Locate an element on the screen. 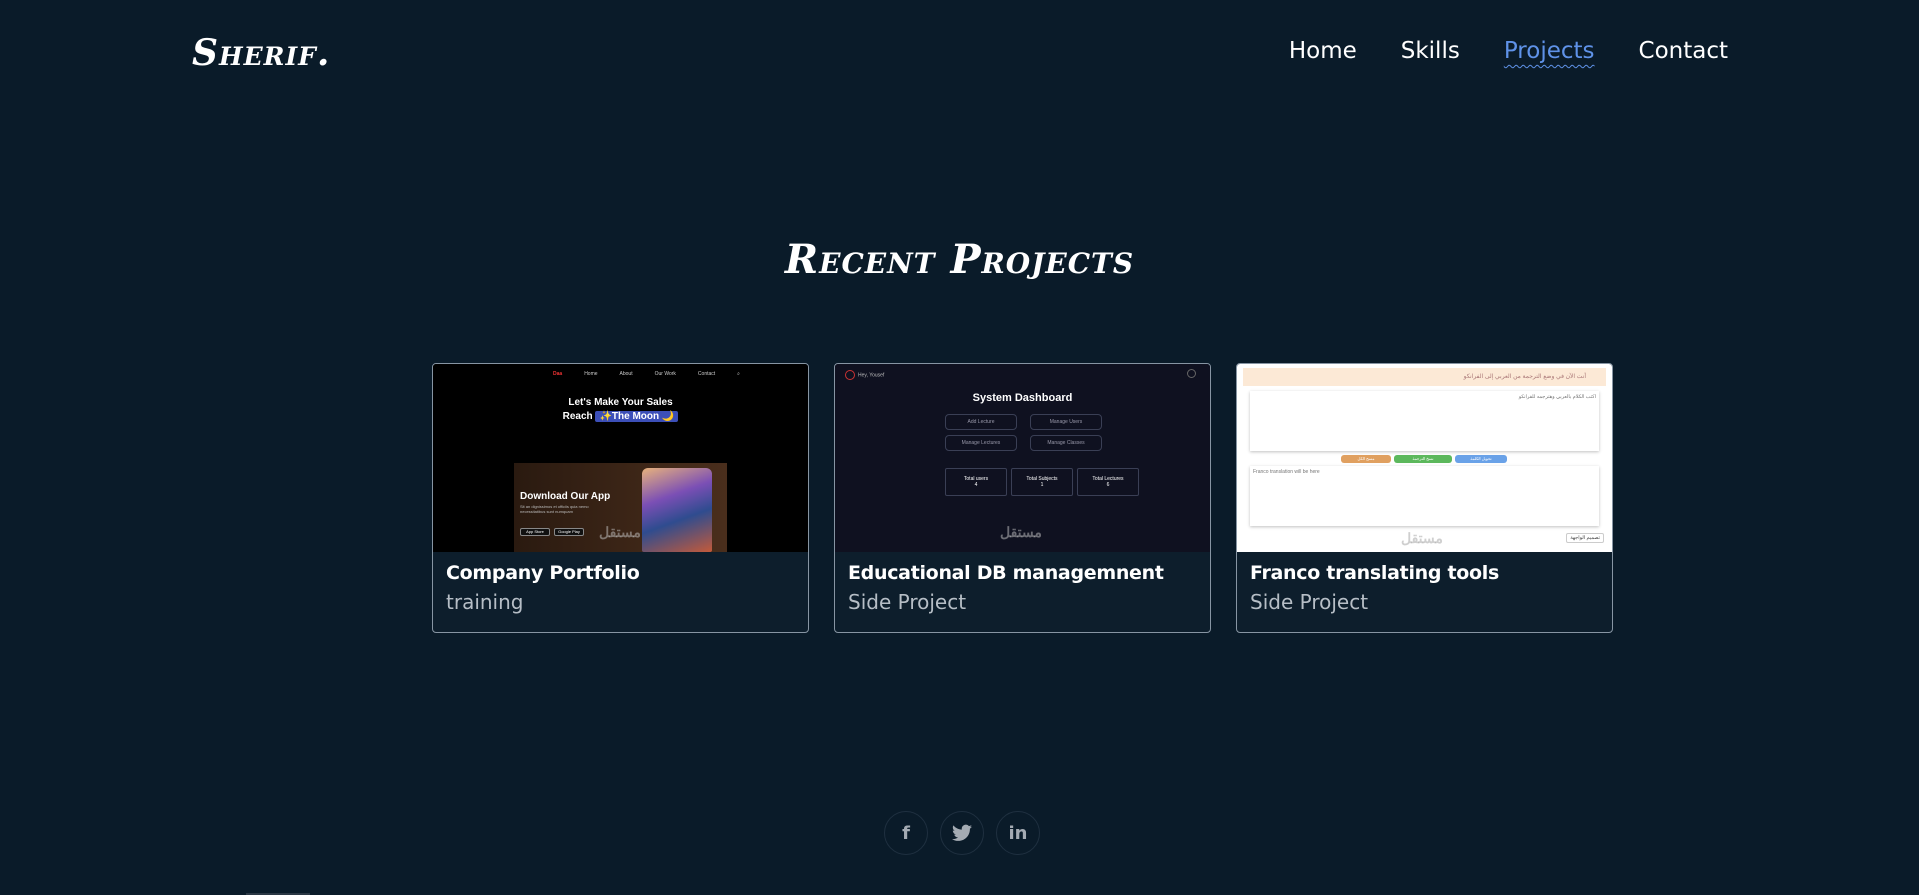 The height and width of the screenshot is (895, 1919). thumb-chip: نسخ الترجمة is located at coordinates (1423, 459).